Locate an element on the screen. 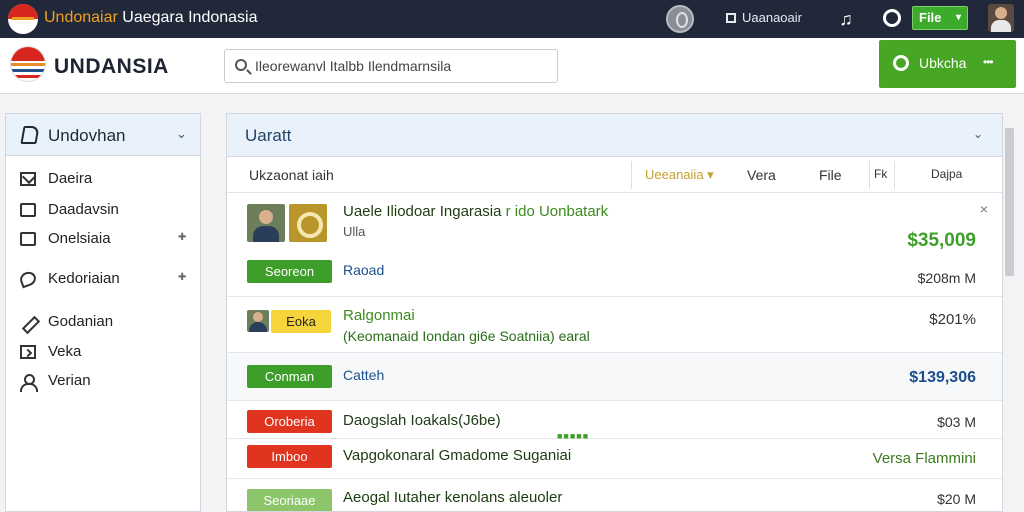 The width and height of the screenshot is (1024, 512). sidebar-item-daeira: Daeira is located at coordinates (56, 178).